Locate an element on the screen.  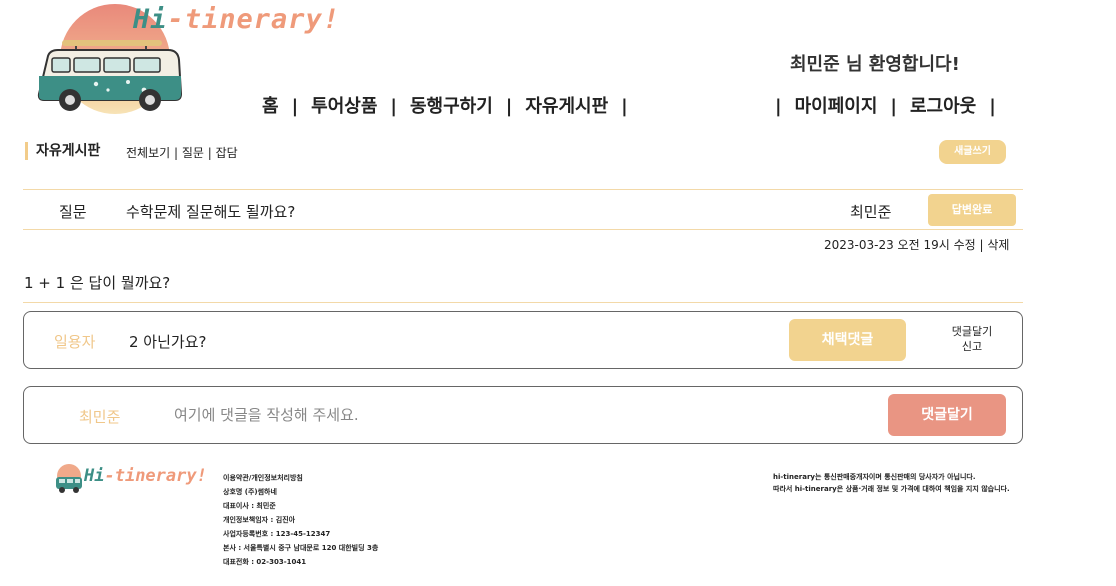
comment-reply-link: 댓글달기 is located at coordinates (972, 331).